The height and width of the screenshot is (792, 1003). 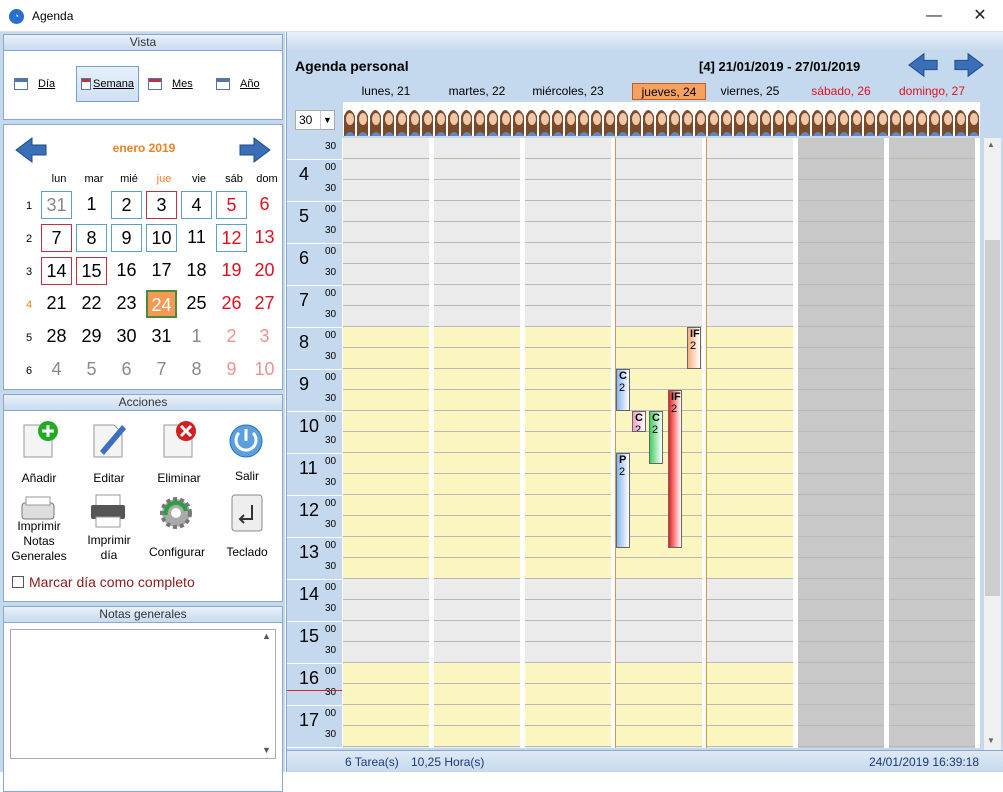 What do you see at coordinates (246, 513) in the screenshot?
I see `keyboard-key-icon` at bounding box center [246, 513].